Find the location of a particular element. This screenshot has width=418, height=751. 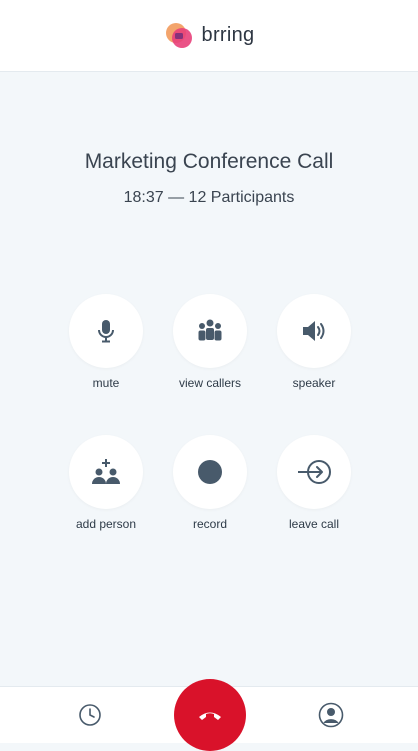

mute-button is located at coordinates (106, 331).